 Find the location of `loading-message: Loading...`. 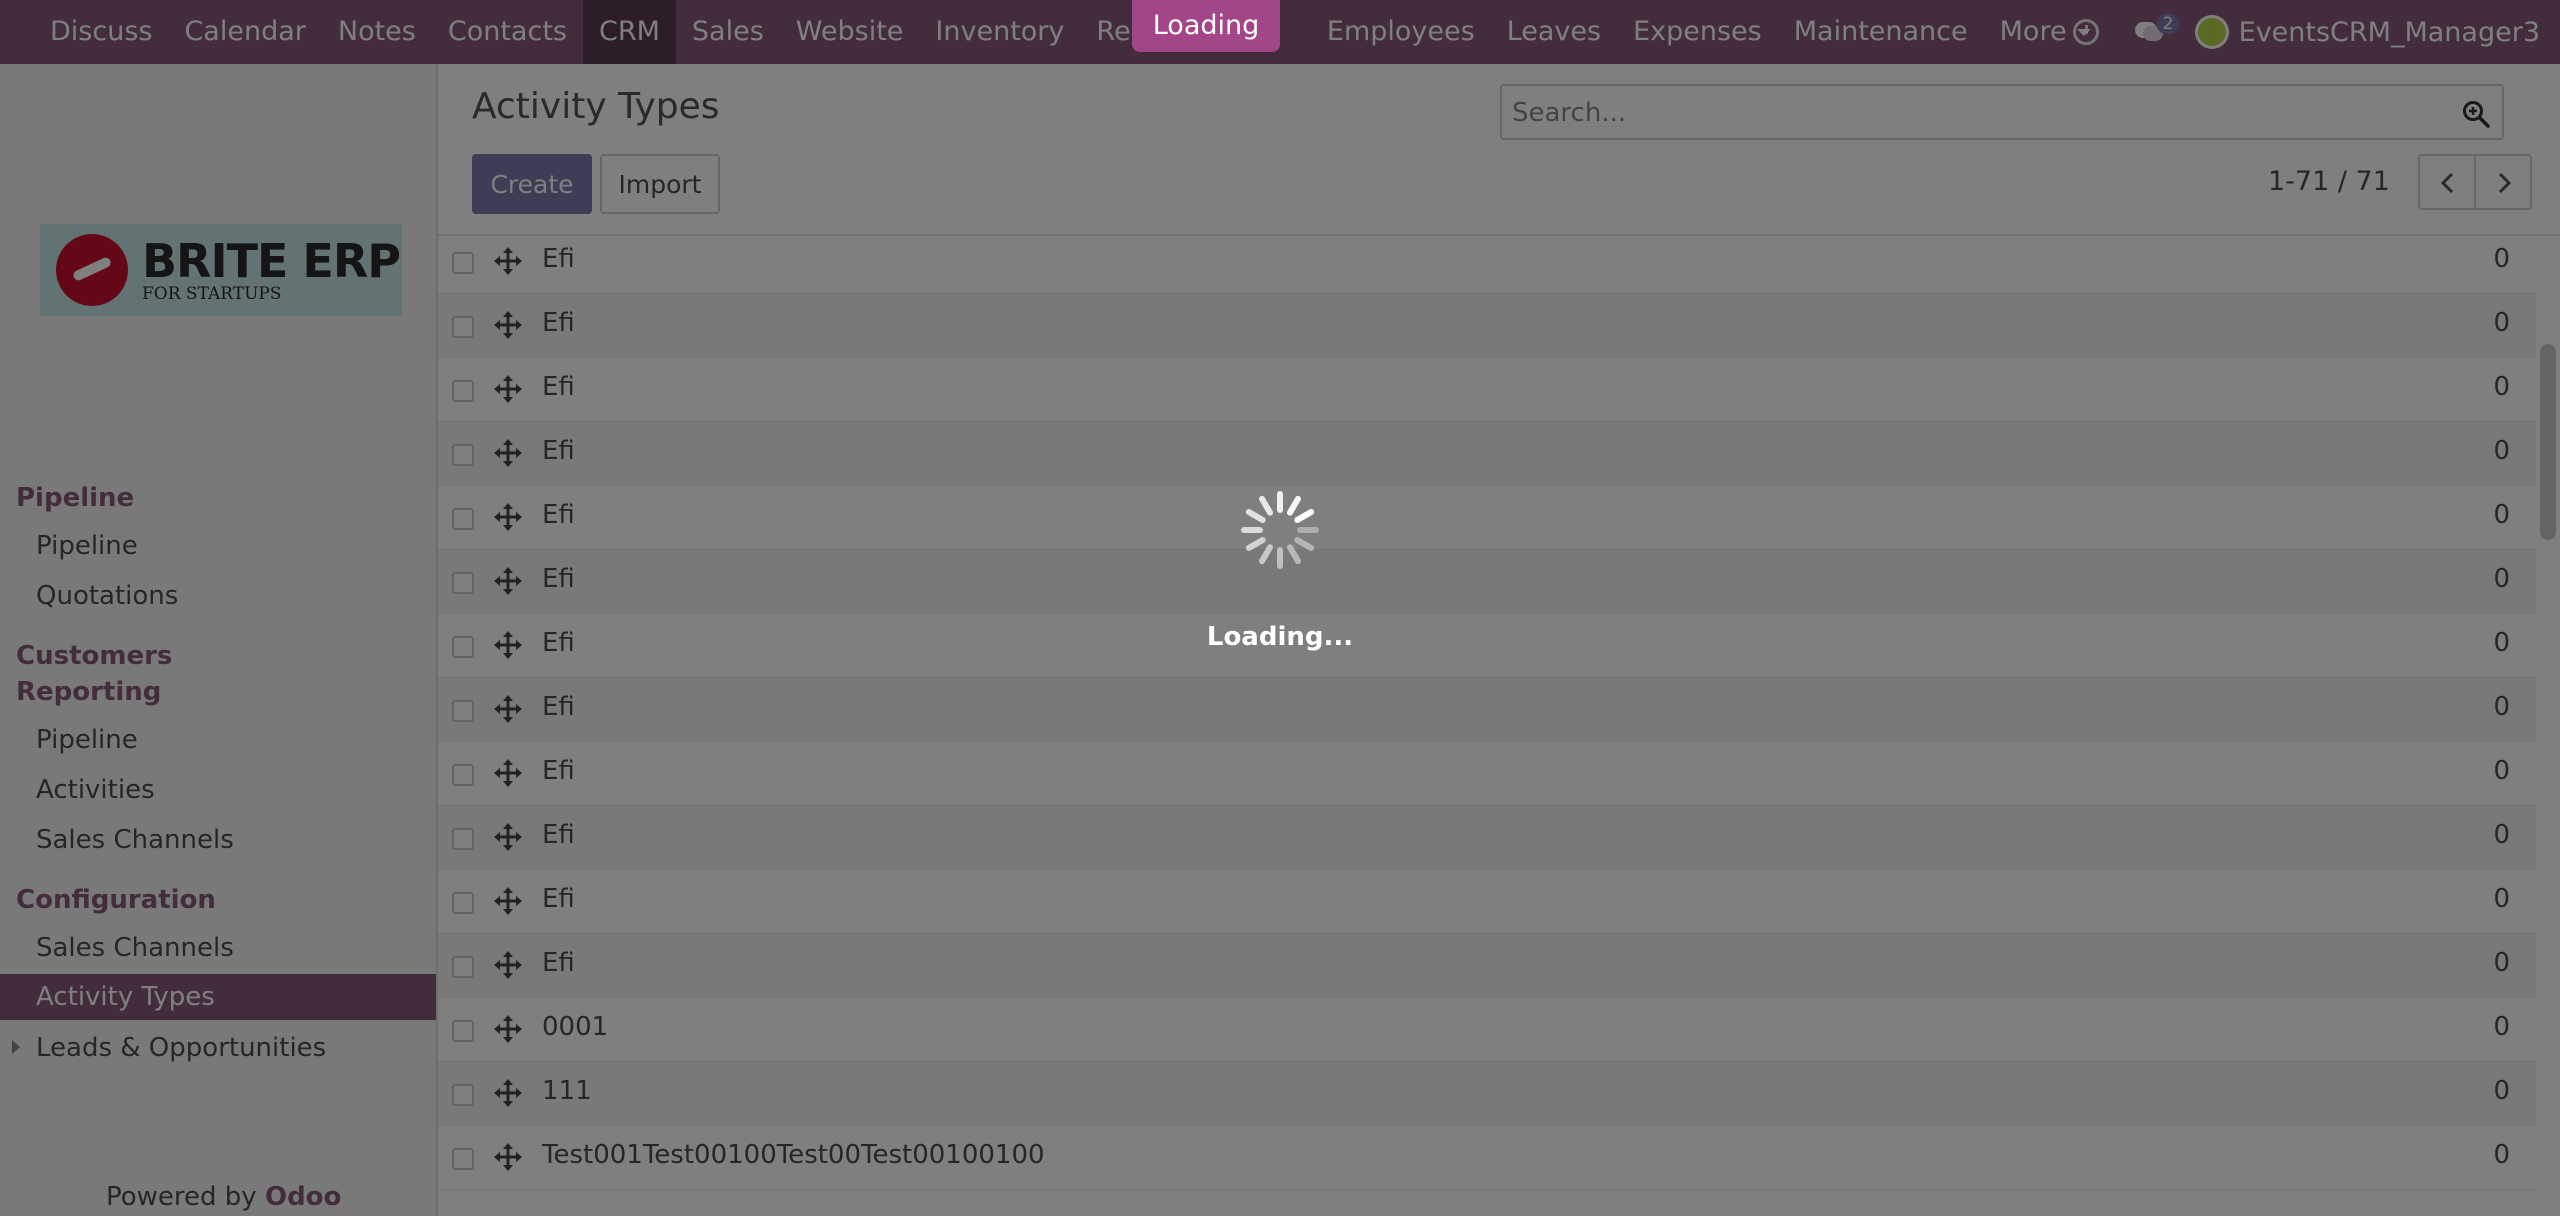

loading-message: Loading... is located at coordinates (1280, 637).